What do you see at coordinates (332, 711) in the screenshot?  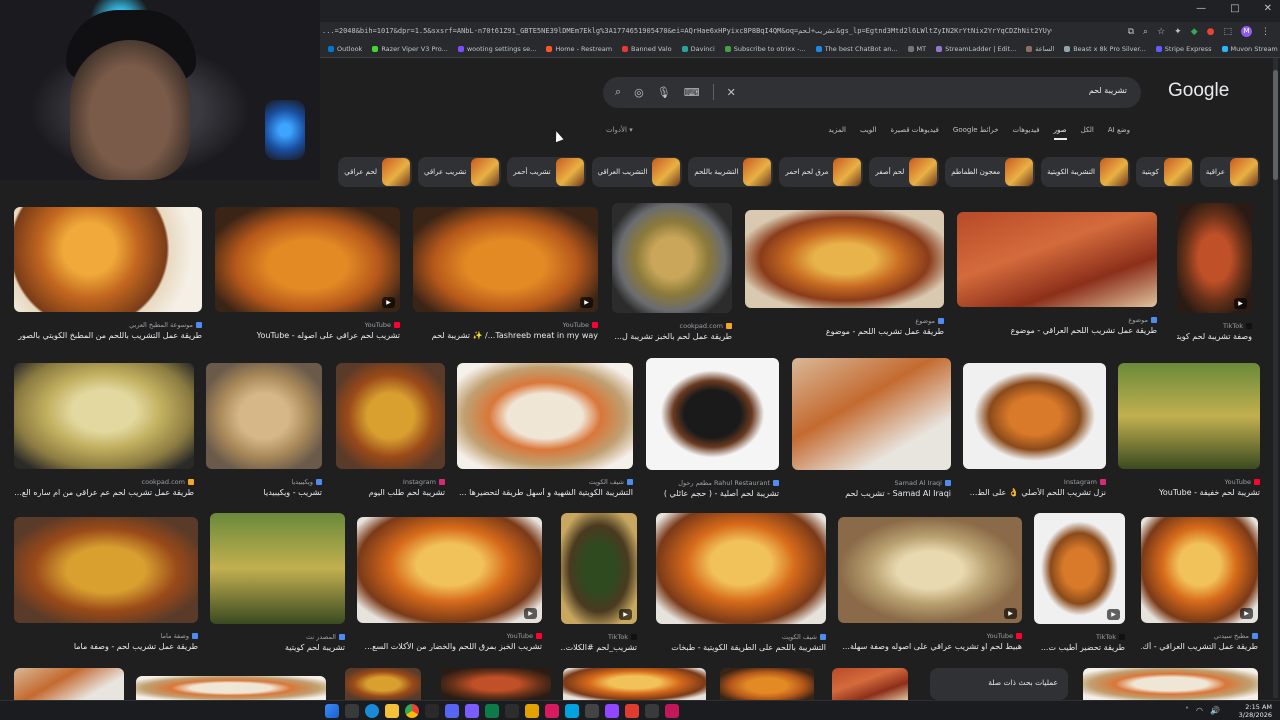 I see `windows-start-icon` at bounding box center [332, 711].